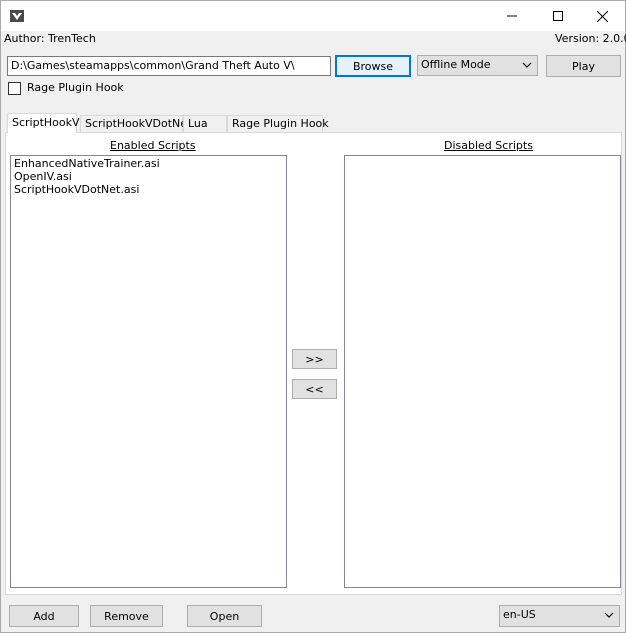 The width and height of the screenshot is (626, 633). I want to click on gta-app-icon, so click(17, 16).